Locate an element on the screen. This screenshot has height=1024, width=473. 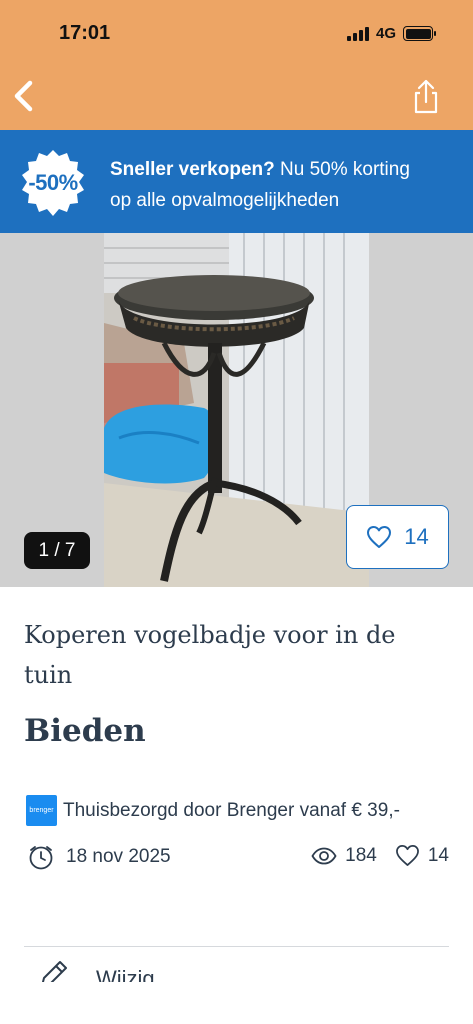
pencil-icon is located at coordinates (54, 971).